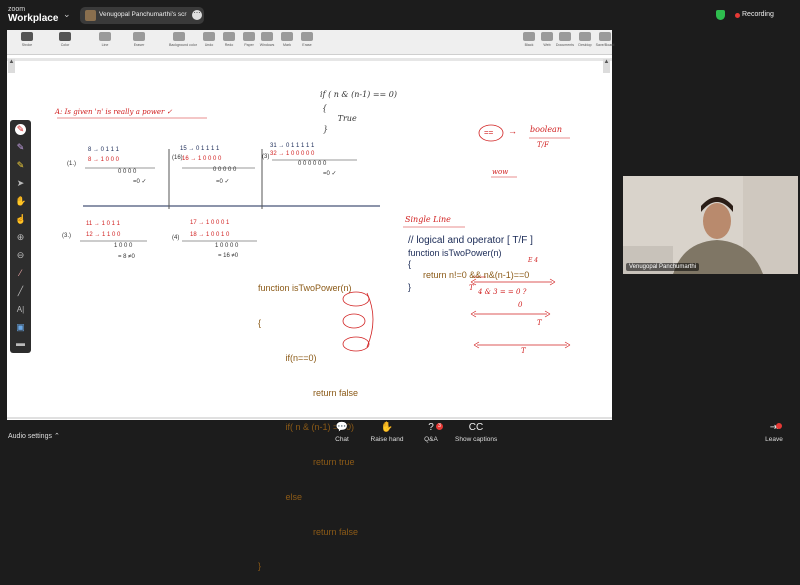 Image resolution: width=800 pixels, height=585 pixels. I want to click on toolbar-label: Stroke, so click(27, 45).